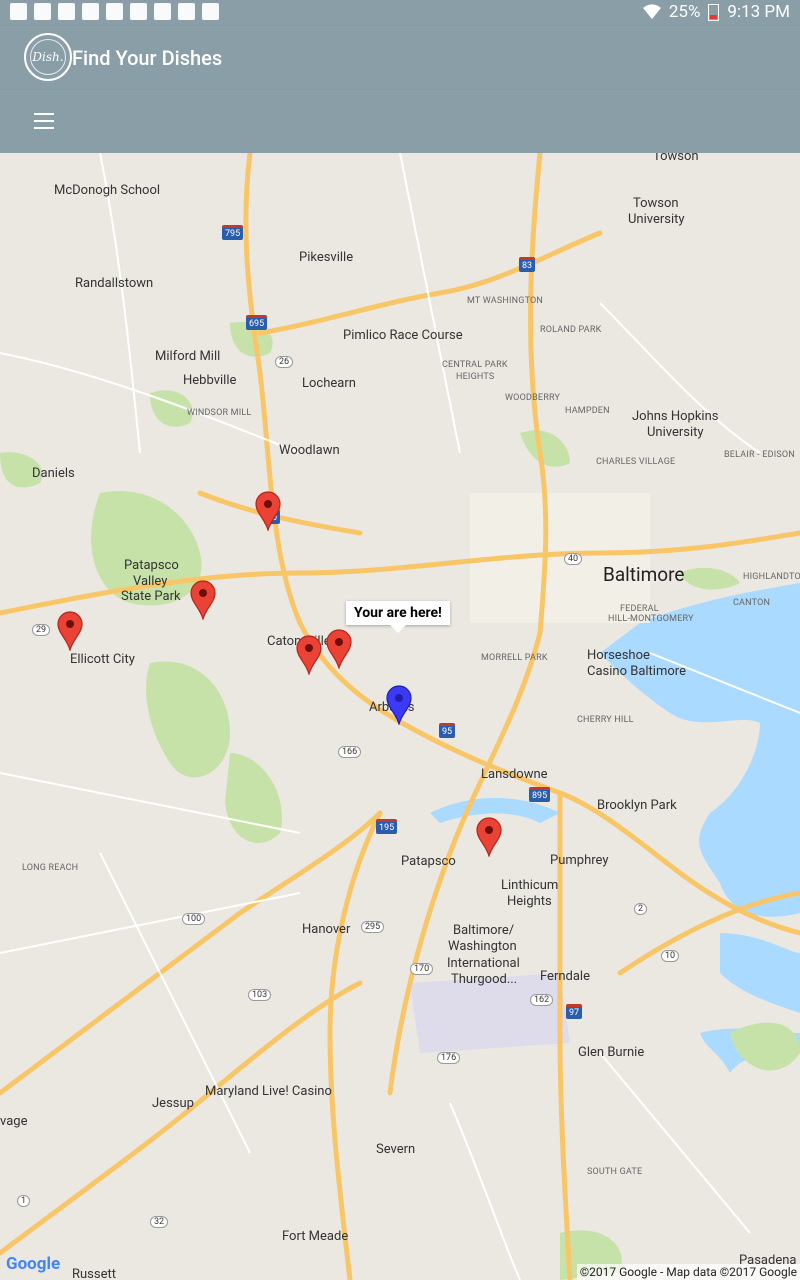  Describe the element at coordinates (114, 283) in the screenshot. I see `map-label: Randallstown` at that location.